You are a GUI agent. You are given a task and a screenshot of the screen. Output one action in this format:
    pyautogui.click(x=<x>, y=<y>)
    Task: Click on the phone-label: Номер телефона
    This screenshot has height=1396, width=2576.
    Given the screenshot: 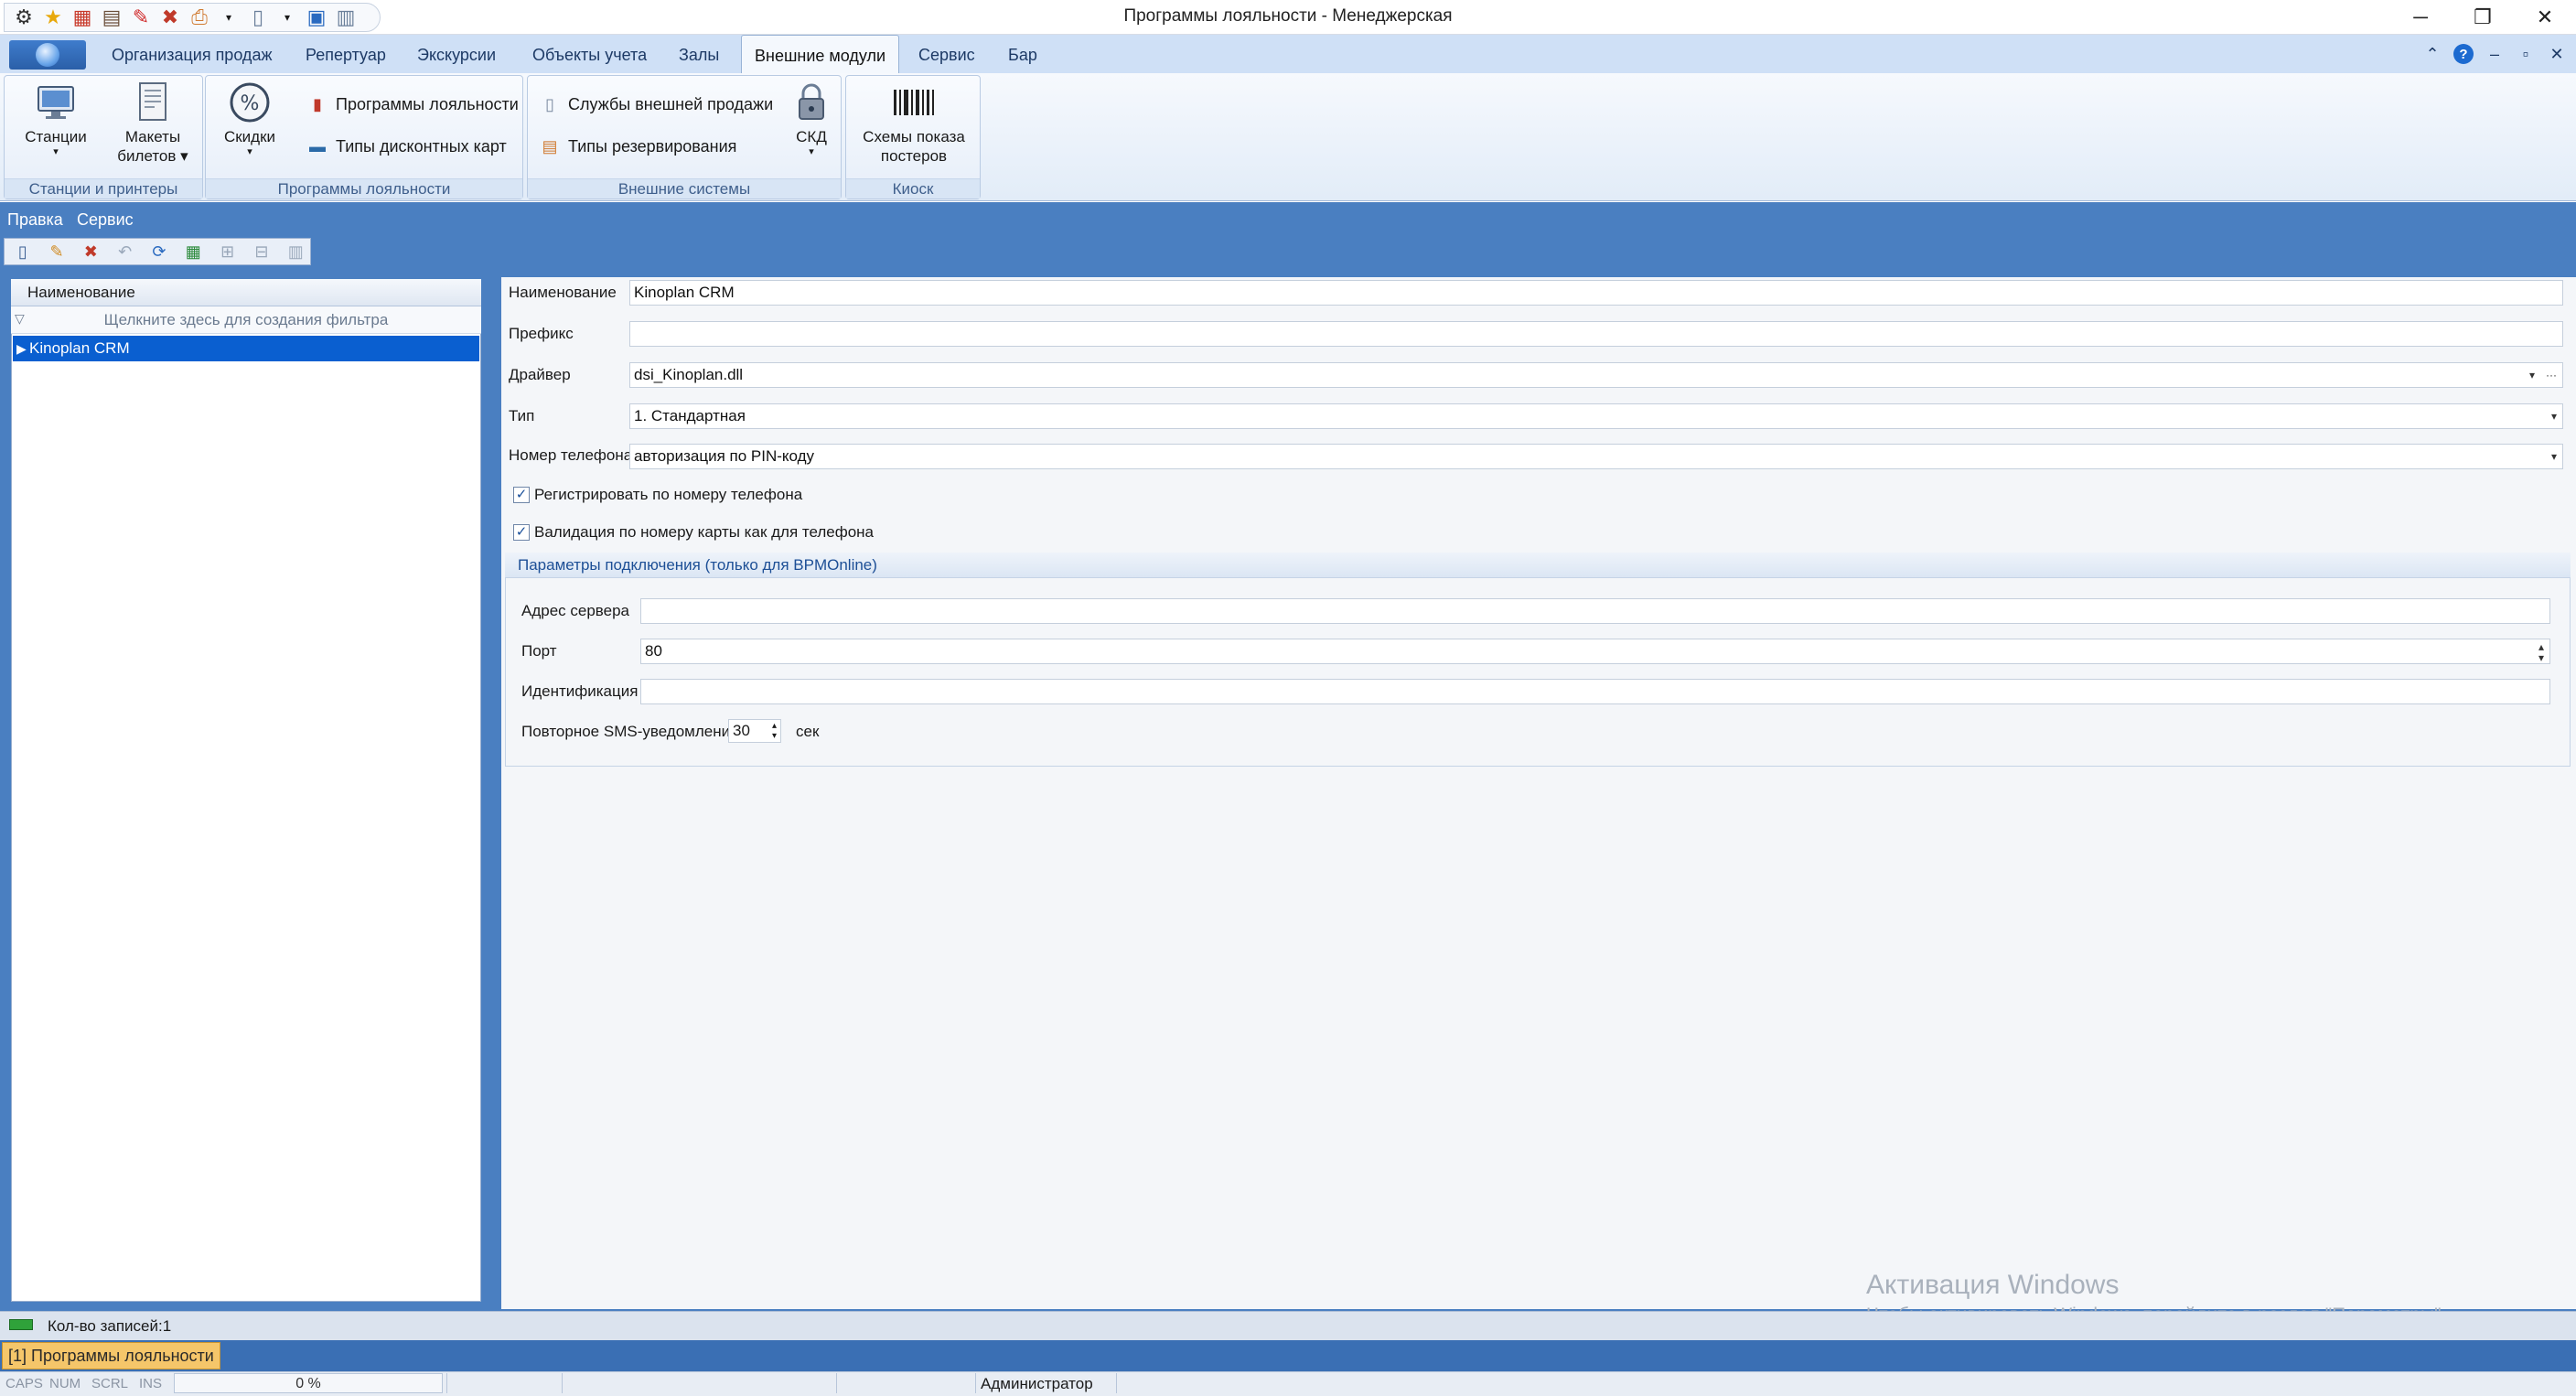 What is the action you would take?
    pyautogui.click(x=571, y=455)
    